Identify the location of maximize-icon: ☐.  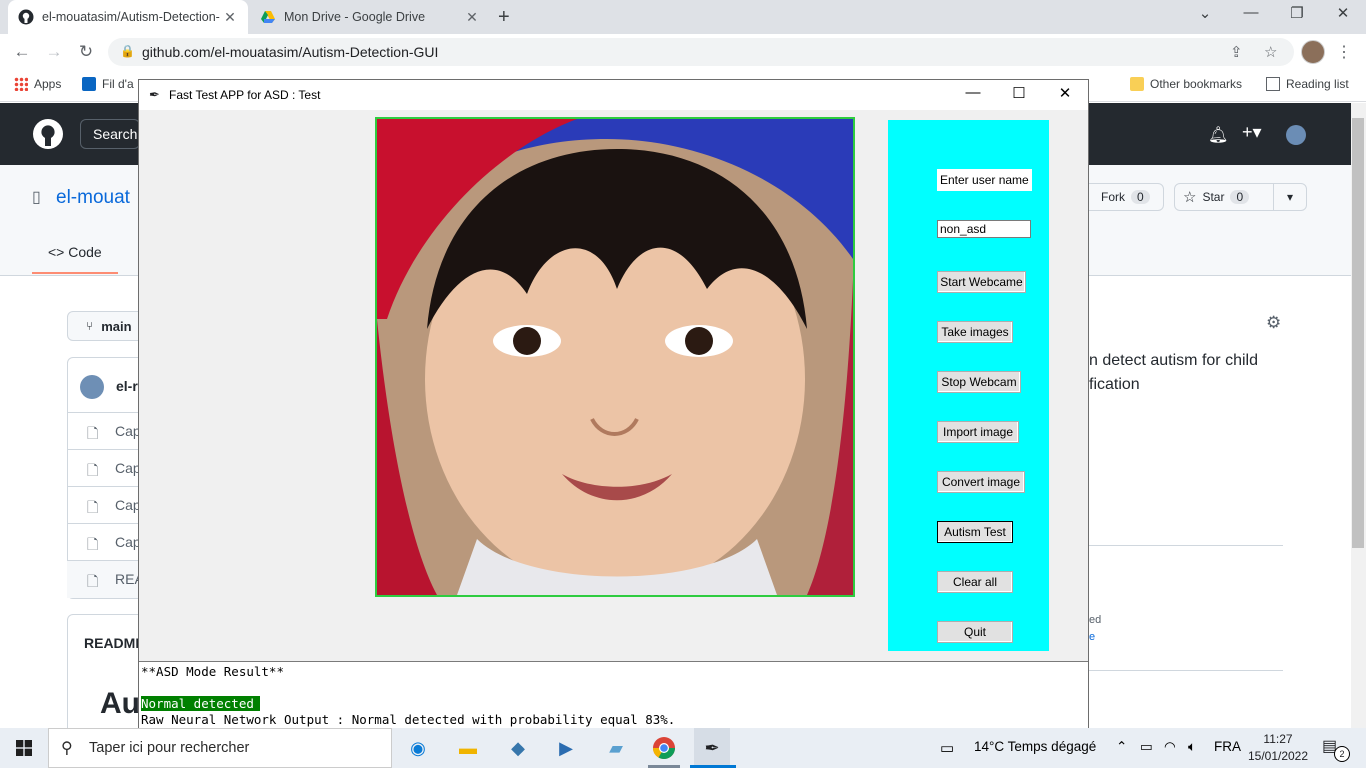
(1019, 93).